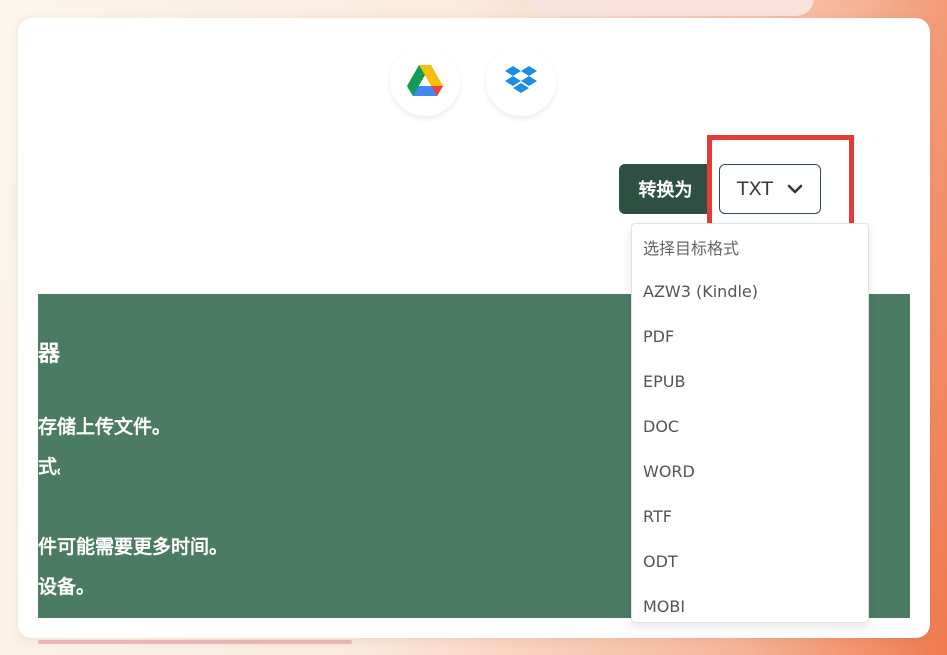 The width and height of the screenshot is (947, 655). What do you see at coordinates (755, 189) in the screenshot?
I see `selected-format-text: TXT` at bounding box center [755, 189].